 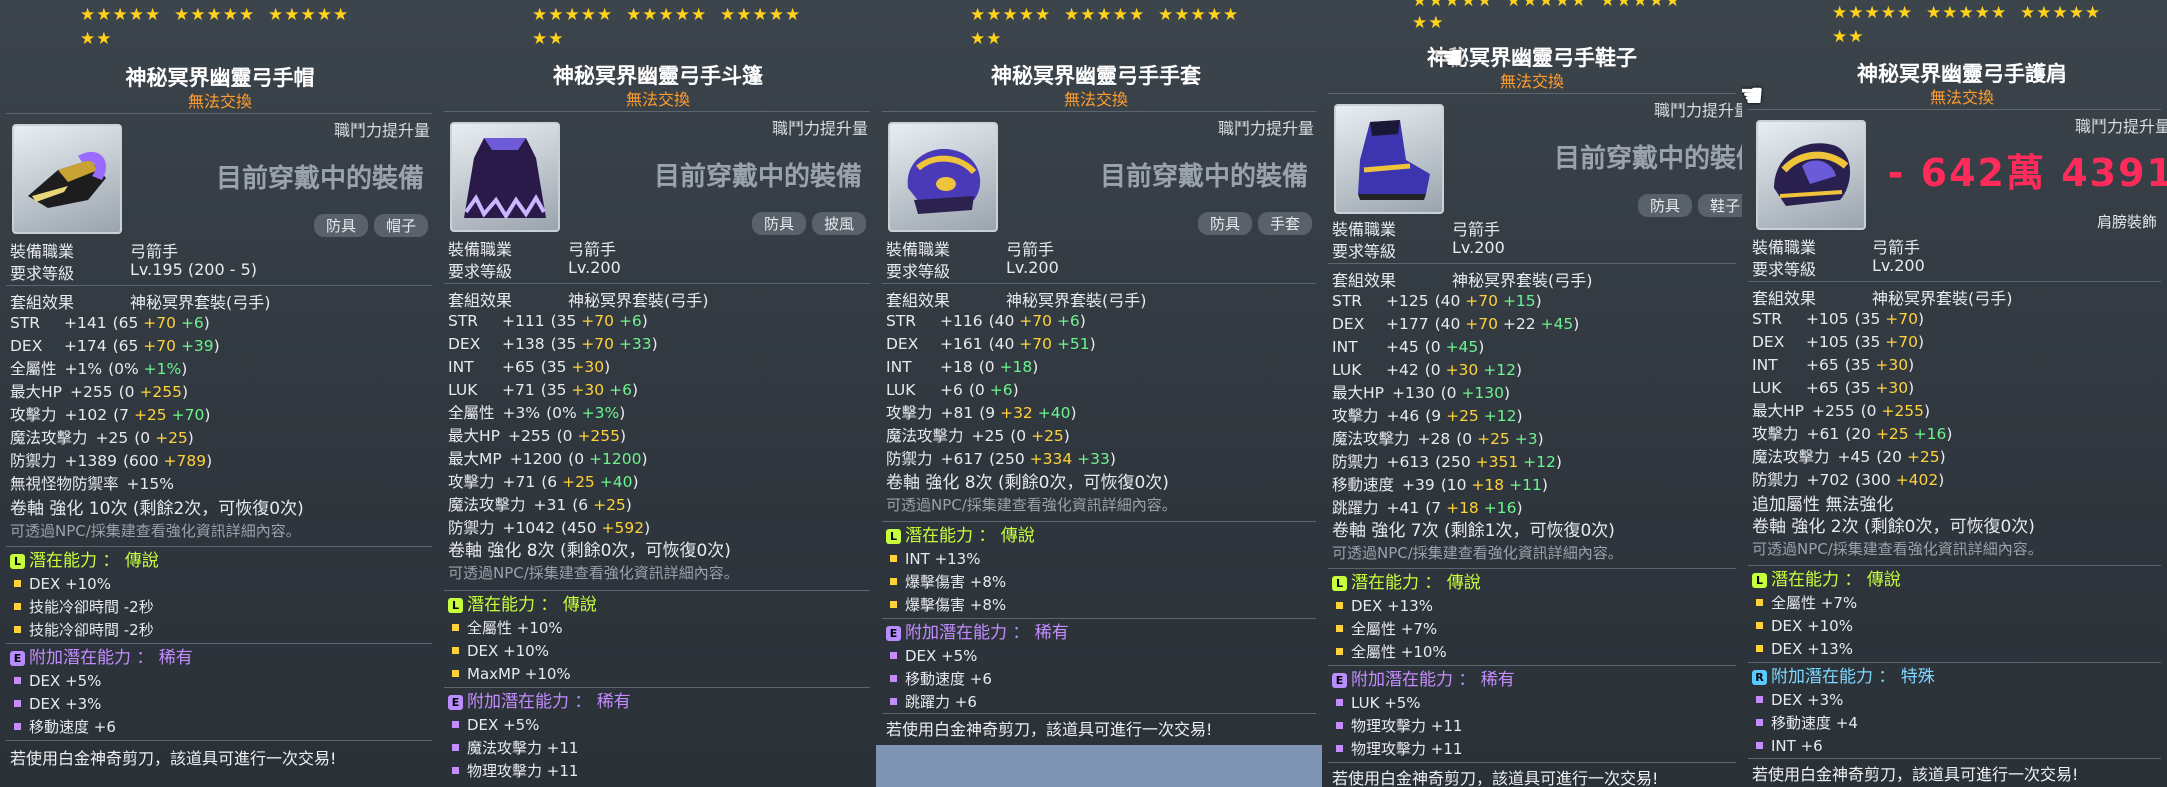 What do you see at coordinates (91, 607) in the screenshot?
I see `potential-text: 技能冷卻時間 -2秒` at bounding box center [91, 607].